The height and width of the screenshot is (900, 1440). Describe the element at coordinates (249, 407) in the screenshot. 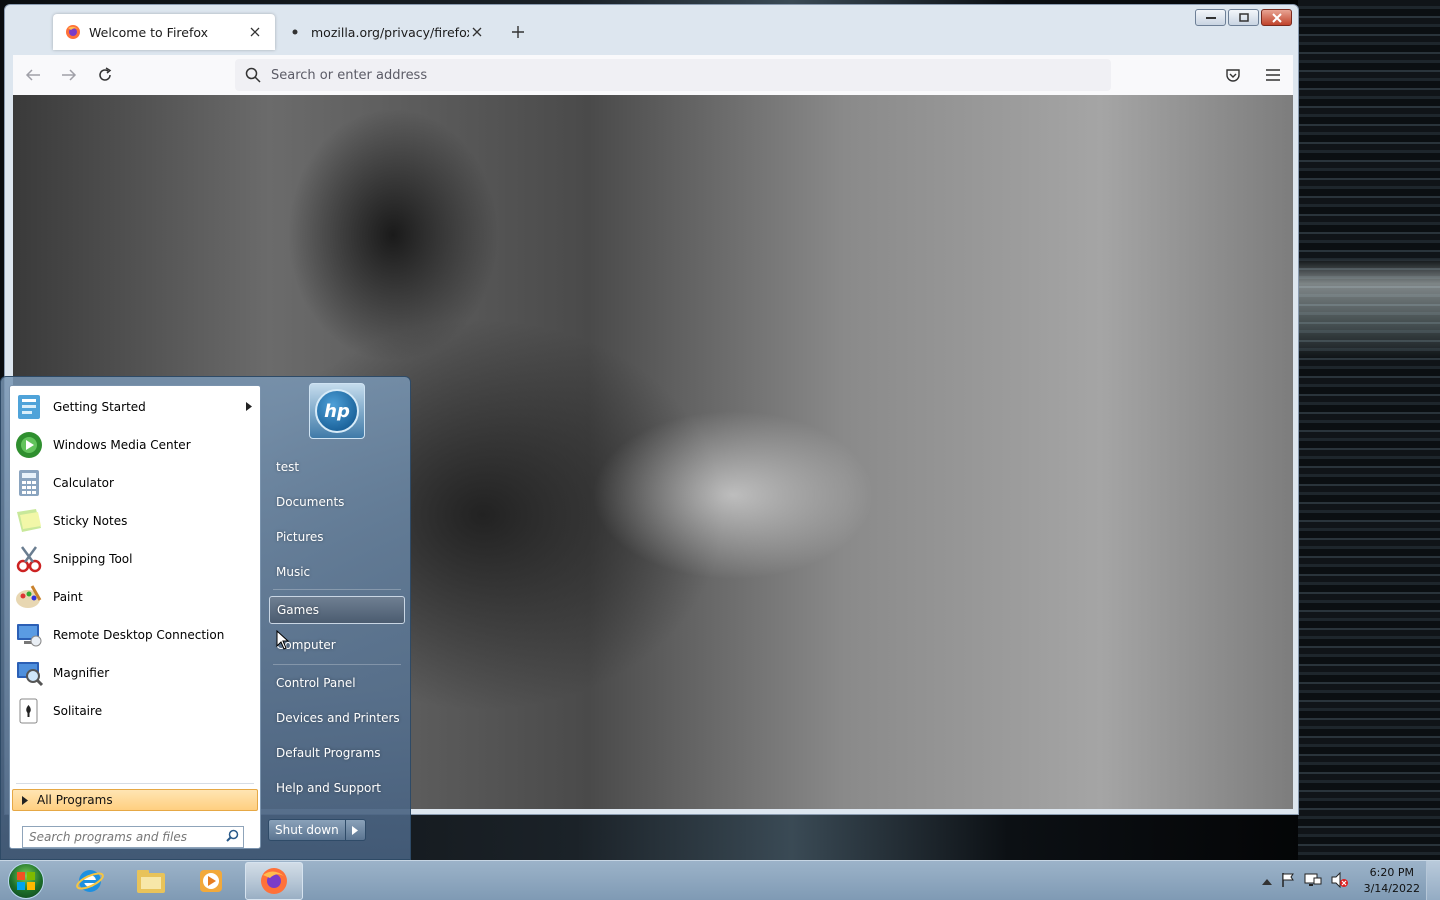

I see `submenu-arrow-icon` at that location.